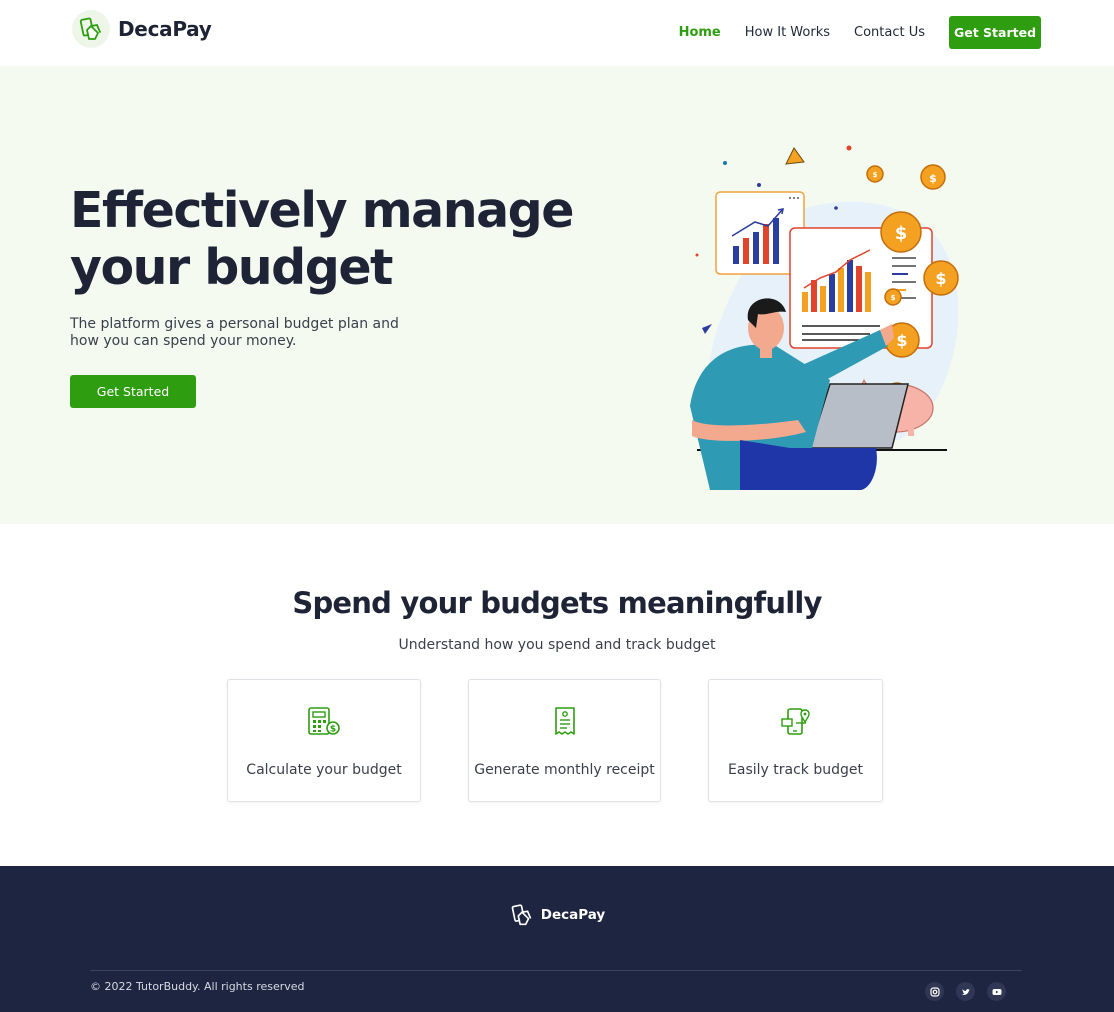  I want to click on brand-logo: DecaPay, so click(142, 29).